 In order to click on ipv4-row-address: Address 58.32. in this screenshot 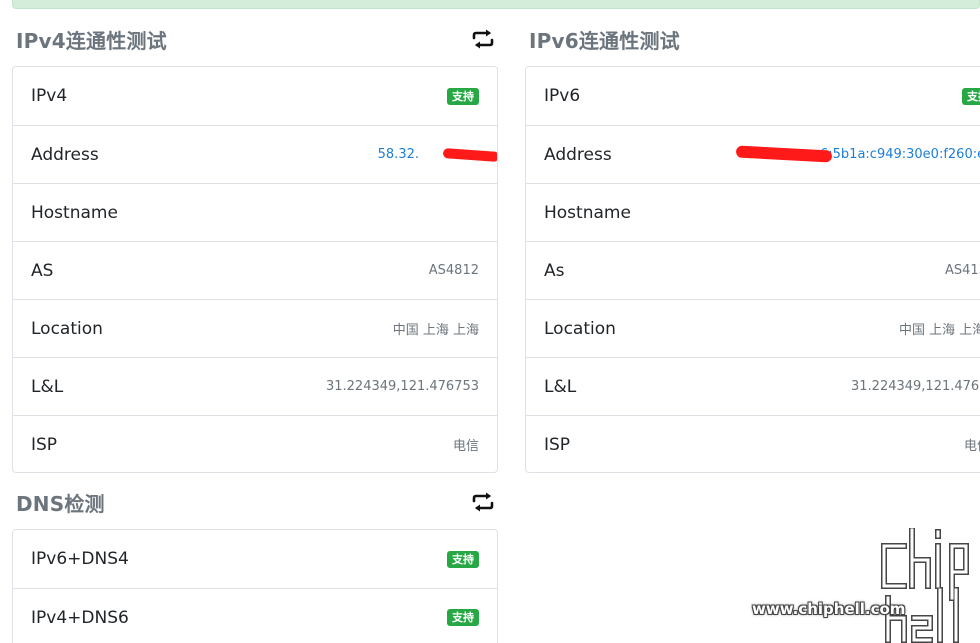, I will do `click(255, 154)`.